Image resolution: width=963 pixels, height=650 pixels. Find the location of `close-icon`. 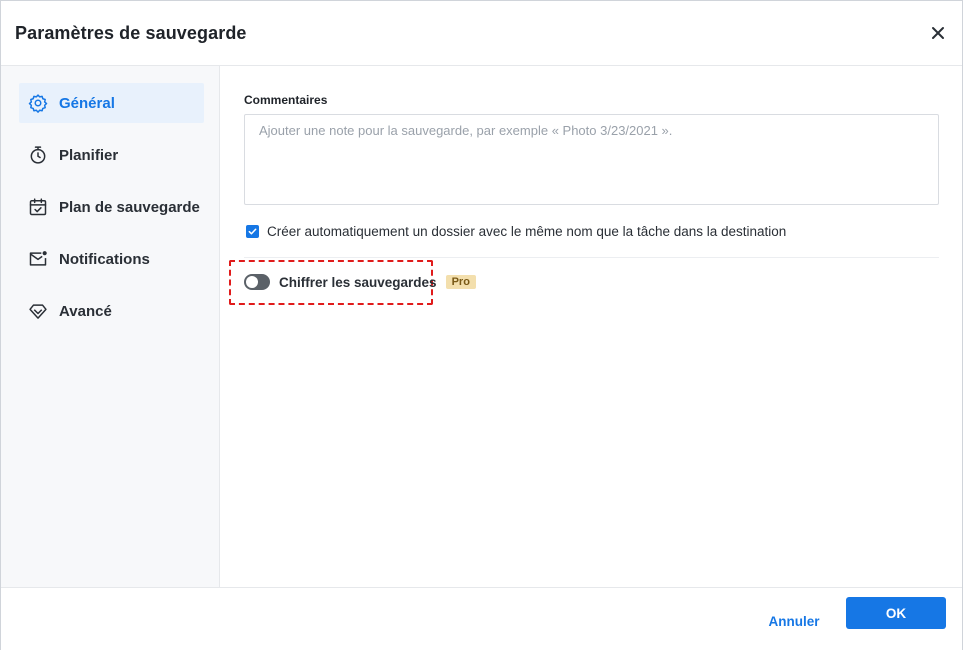

close-icon is located at coordinates (938, 33).